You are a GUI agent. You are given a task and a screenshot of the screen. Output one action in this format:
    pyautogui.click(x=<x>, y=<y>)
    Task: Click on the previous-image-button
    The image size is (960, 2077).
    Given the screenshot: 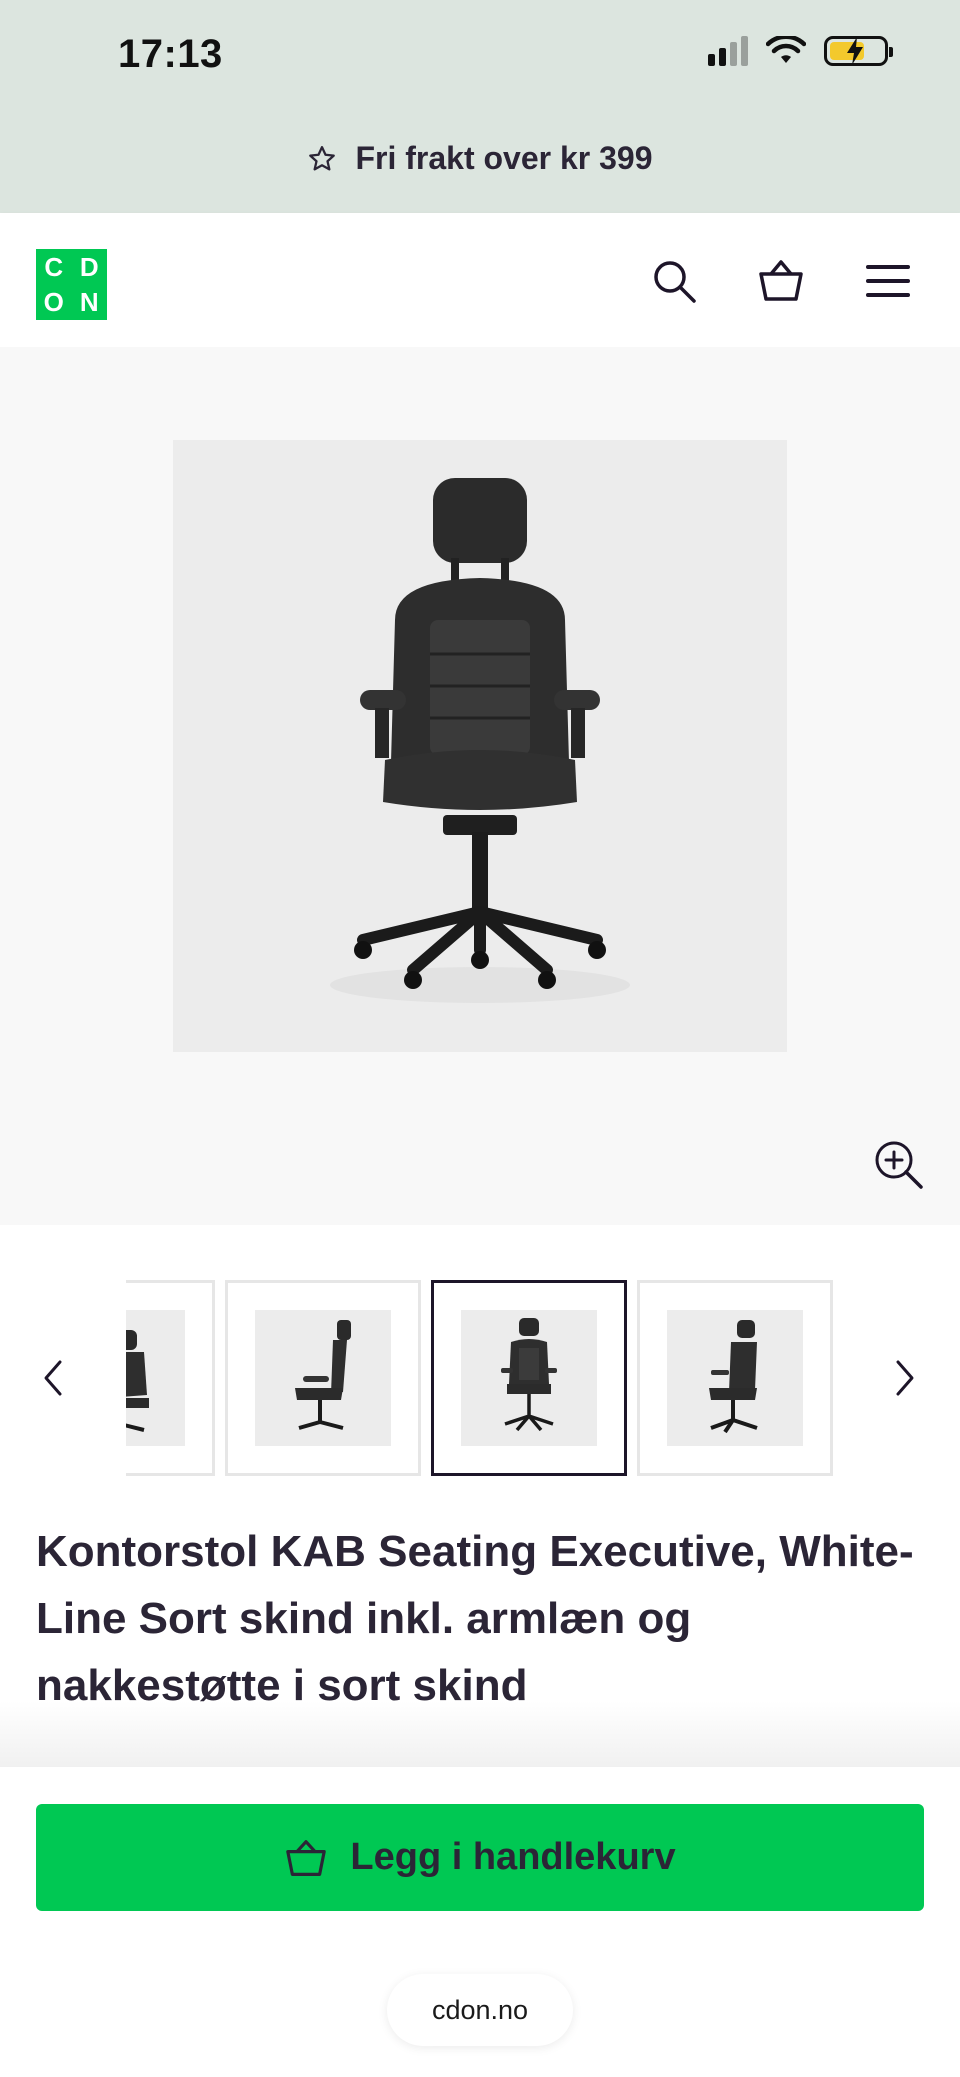 What is the action you would take?
    pyautogui.click(x=53, y=1378)
    